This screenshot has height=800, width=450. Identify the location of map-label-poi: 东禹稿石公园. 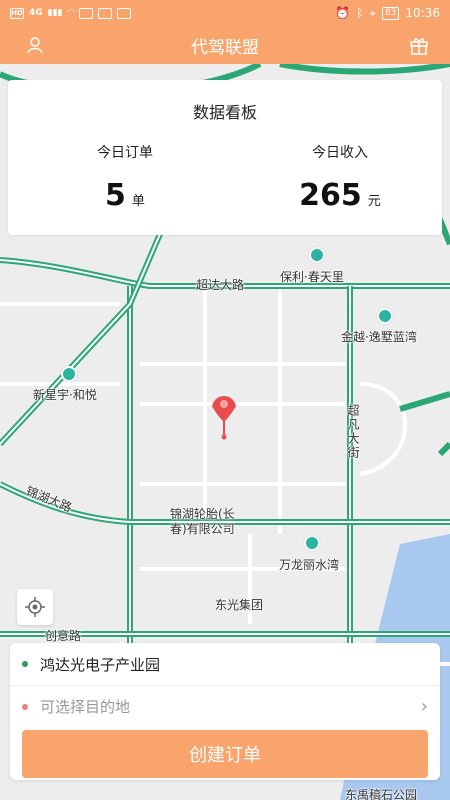
(381, 794).